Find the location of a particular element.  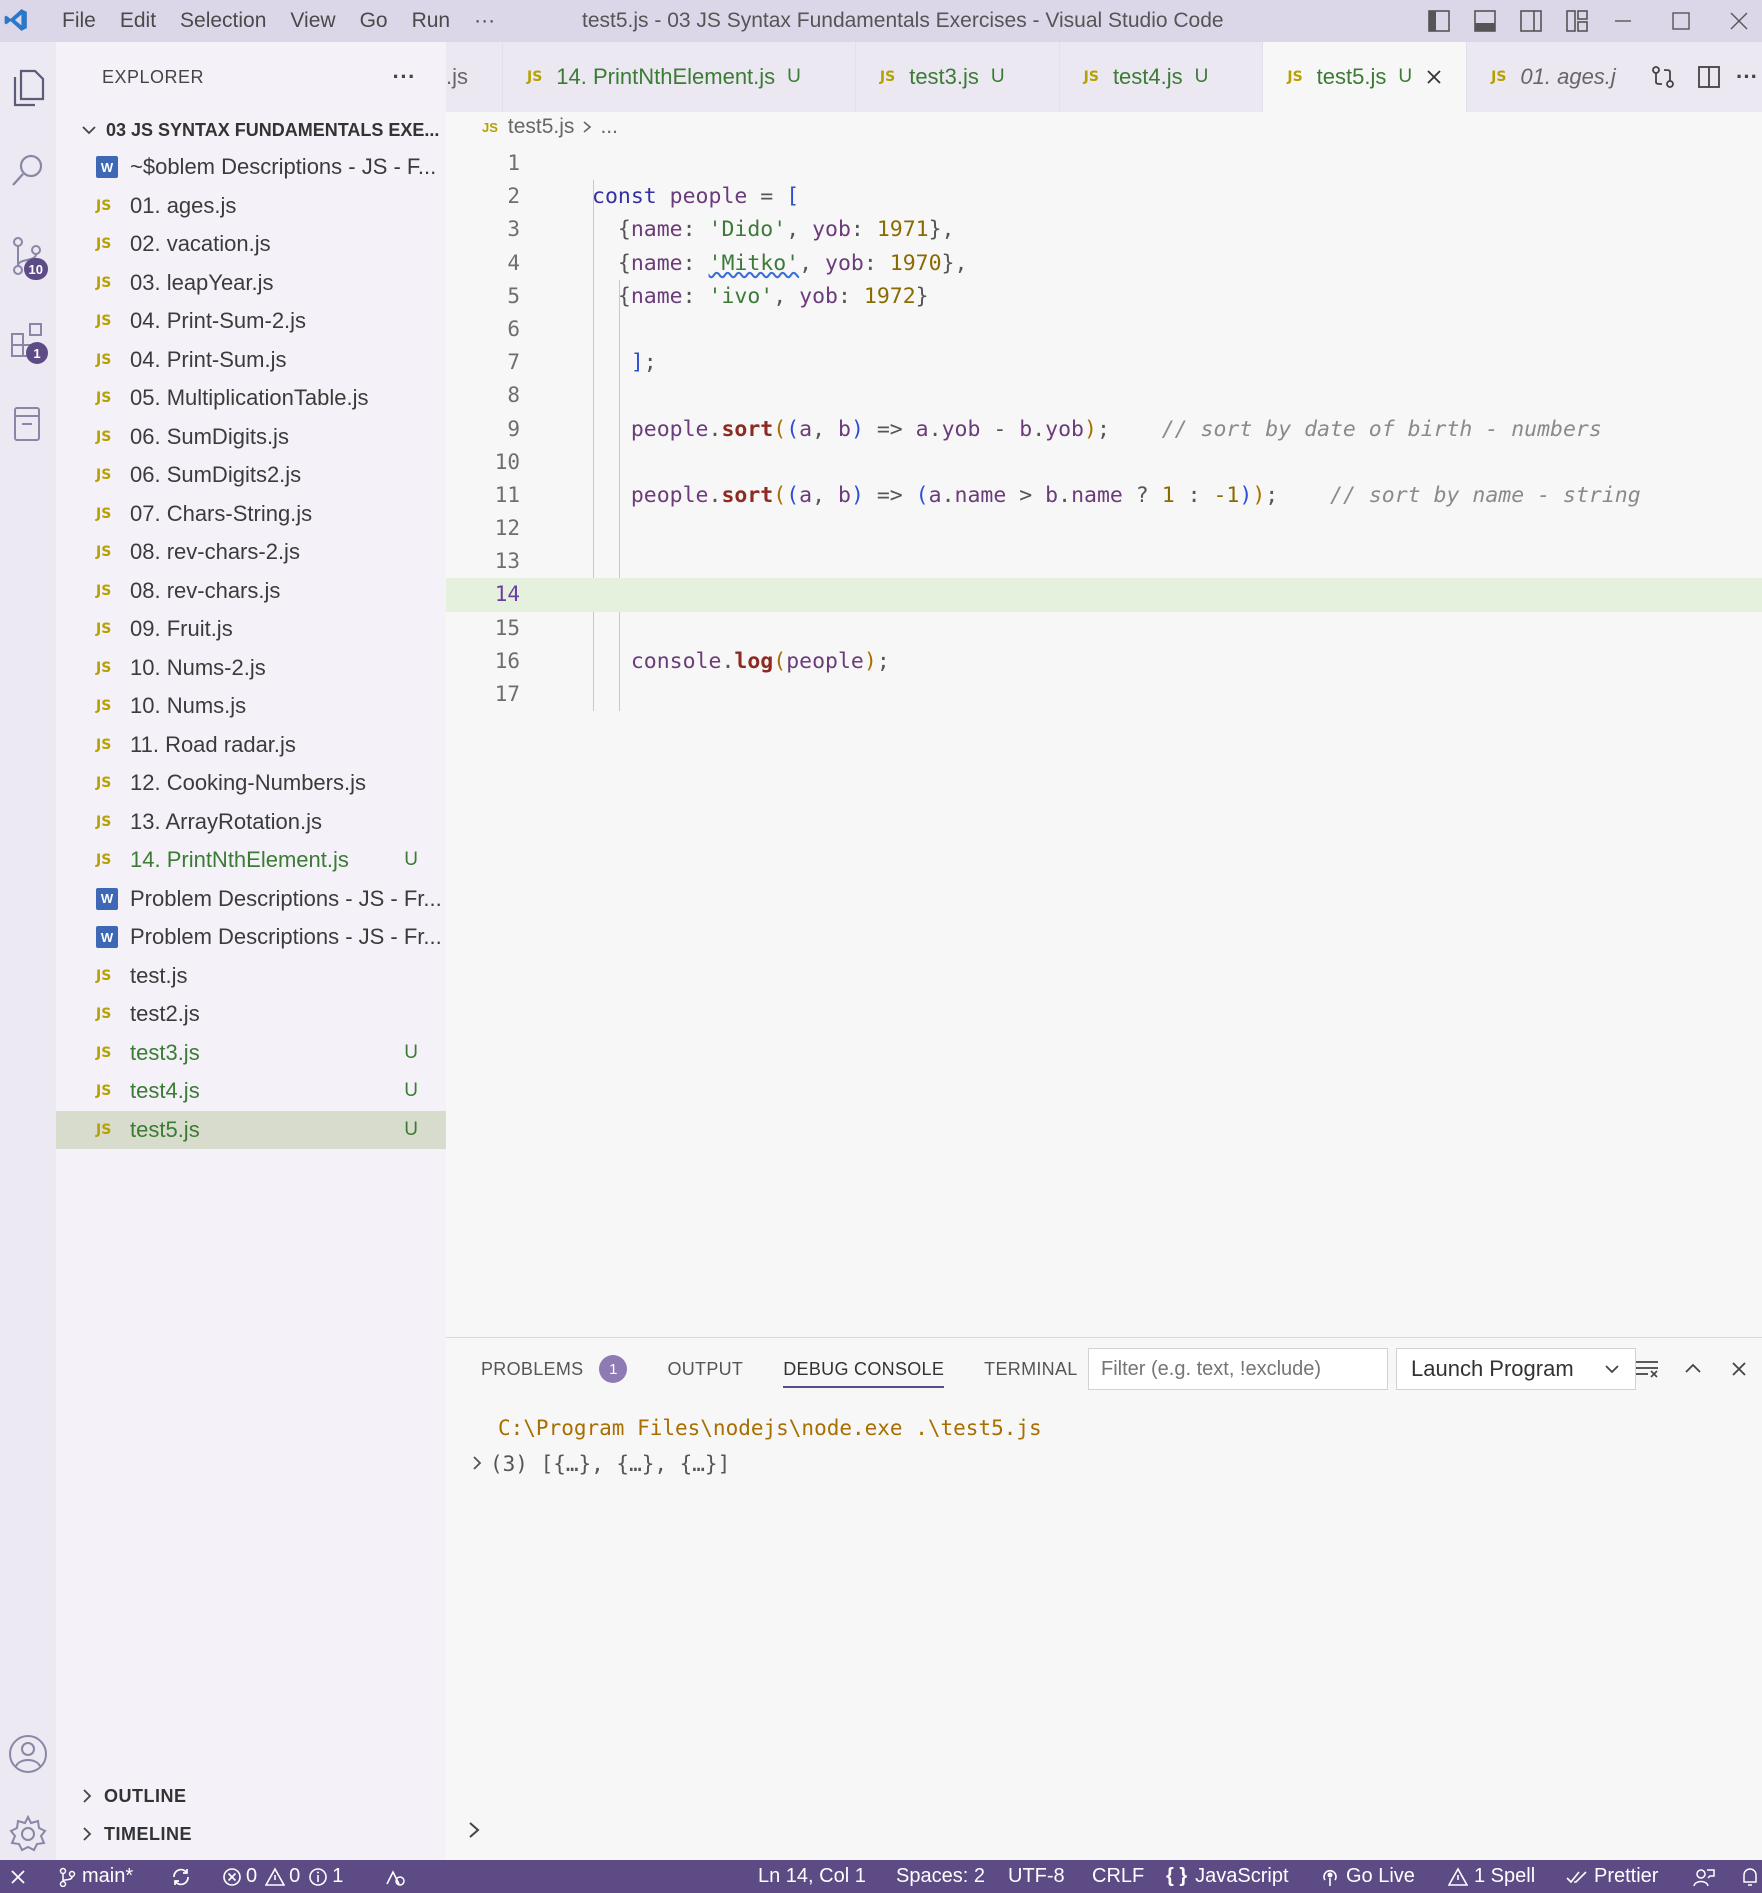

editor-tab: JS test3.js U is located at coordinates (958, 77).